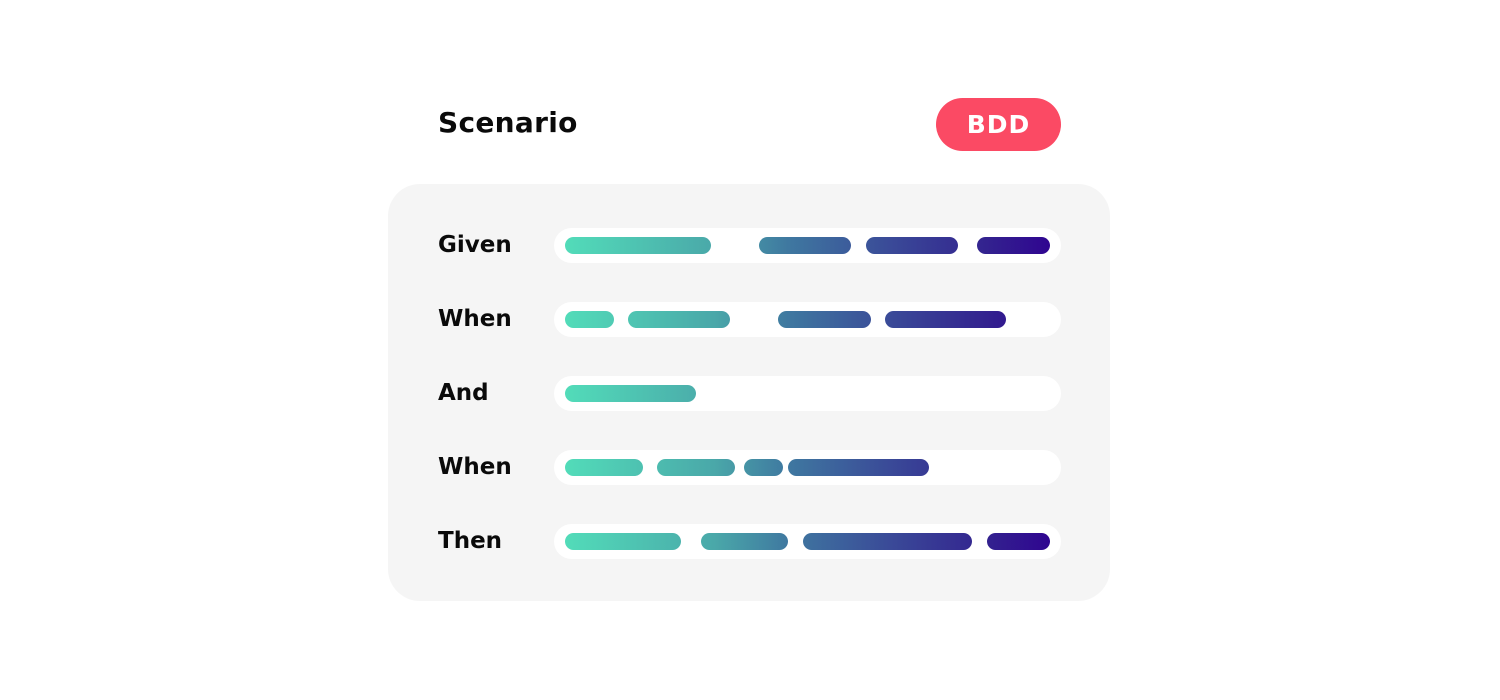  What do you see at coordinates (470, 541) in the screenshot?
I see `step-label-then: Then` at bounding box center [470, 541].